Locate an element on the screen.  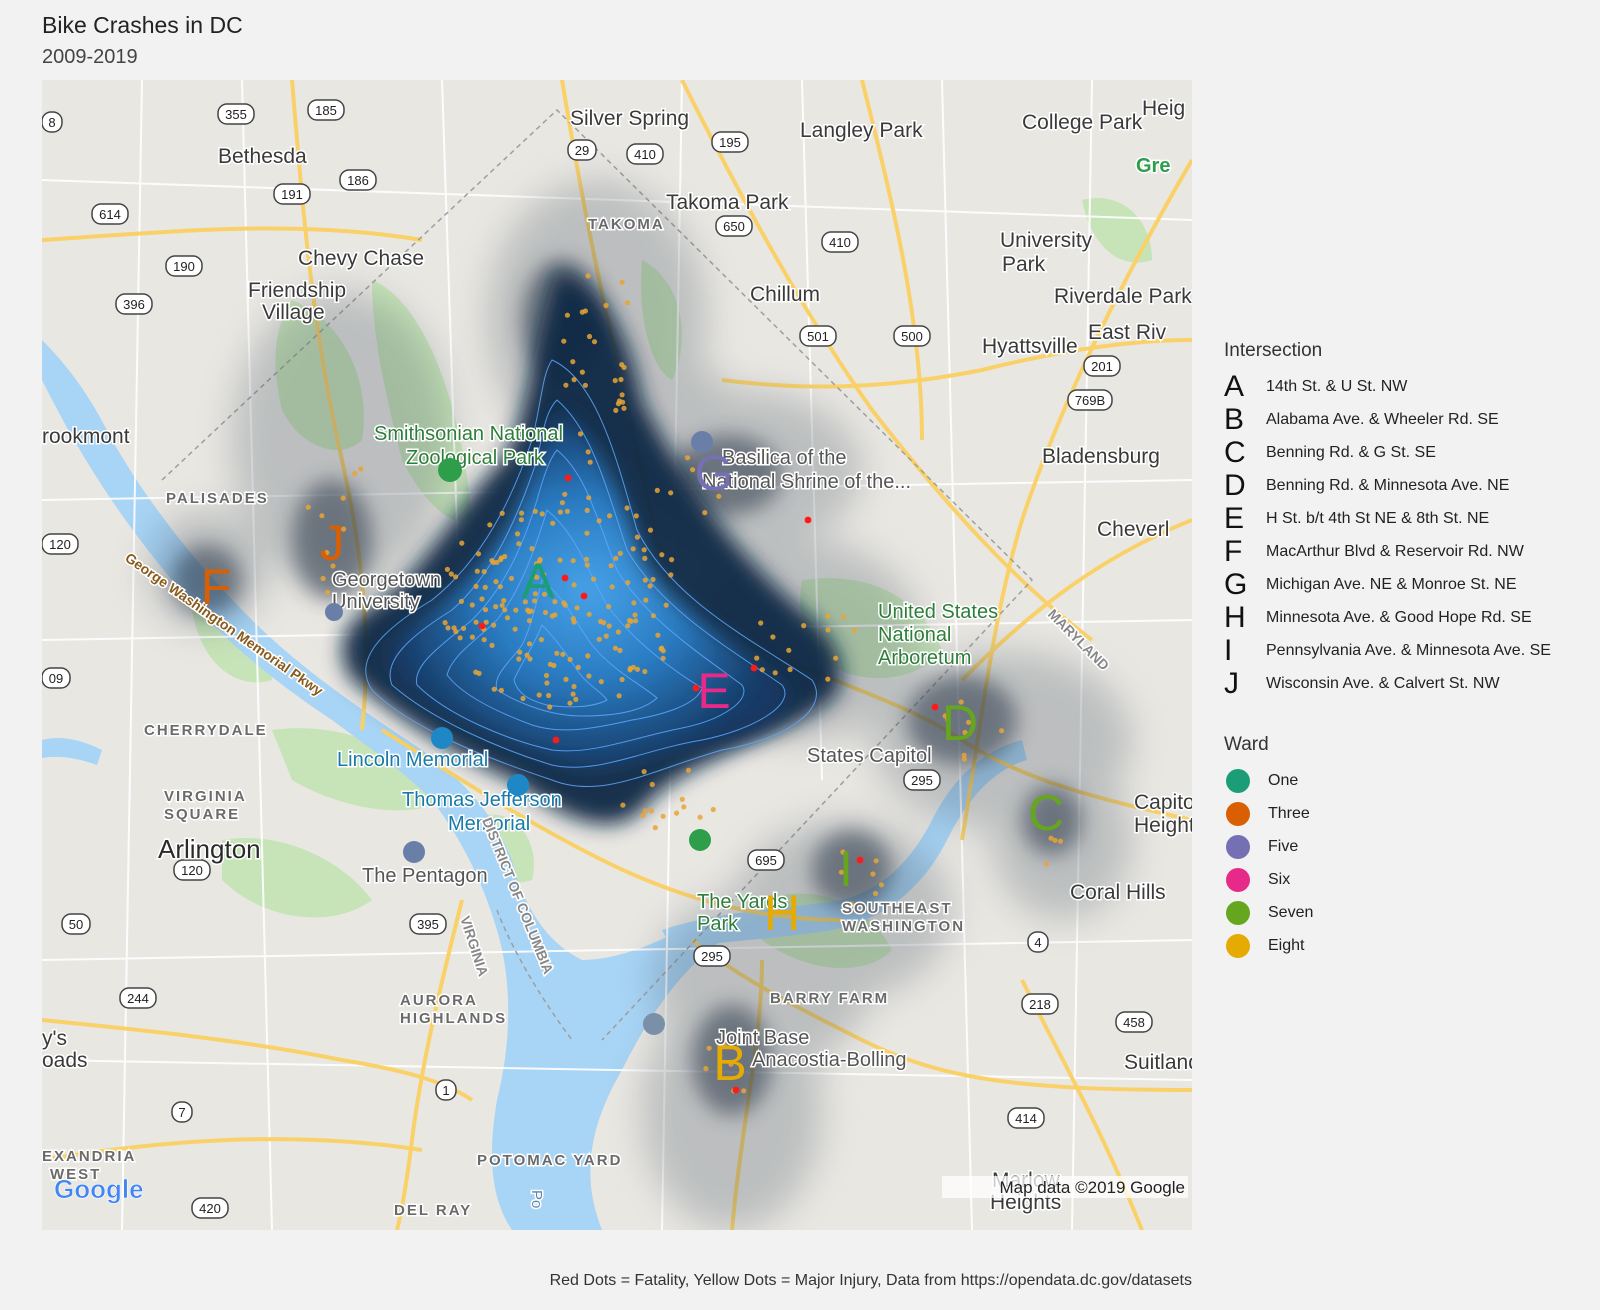
place-label: Anacostia-Bolling is located at coordinates (829, 1060).